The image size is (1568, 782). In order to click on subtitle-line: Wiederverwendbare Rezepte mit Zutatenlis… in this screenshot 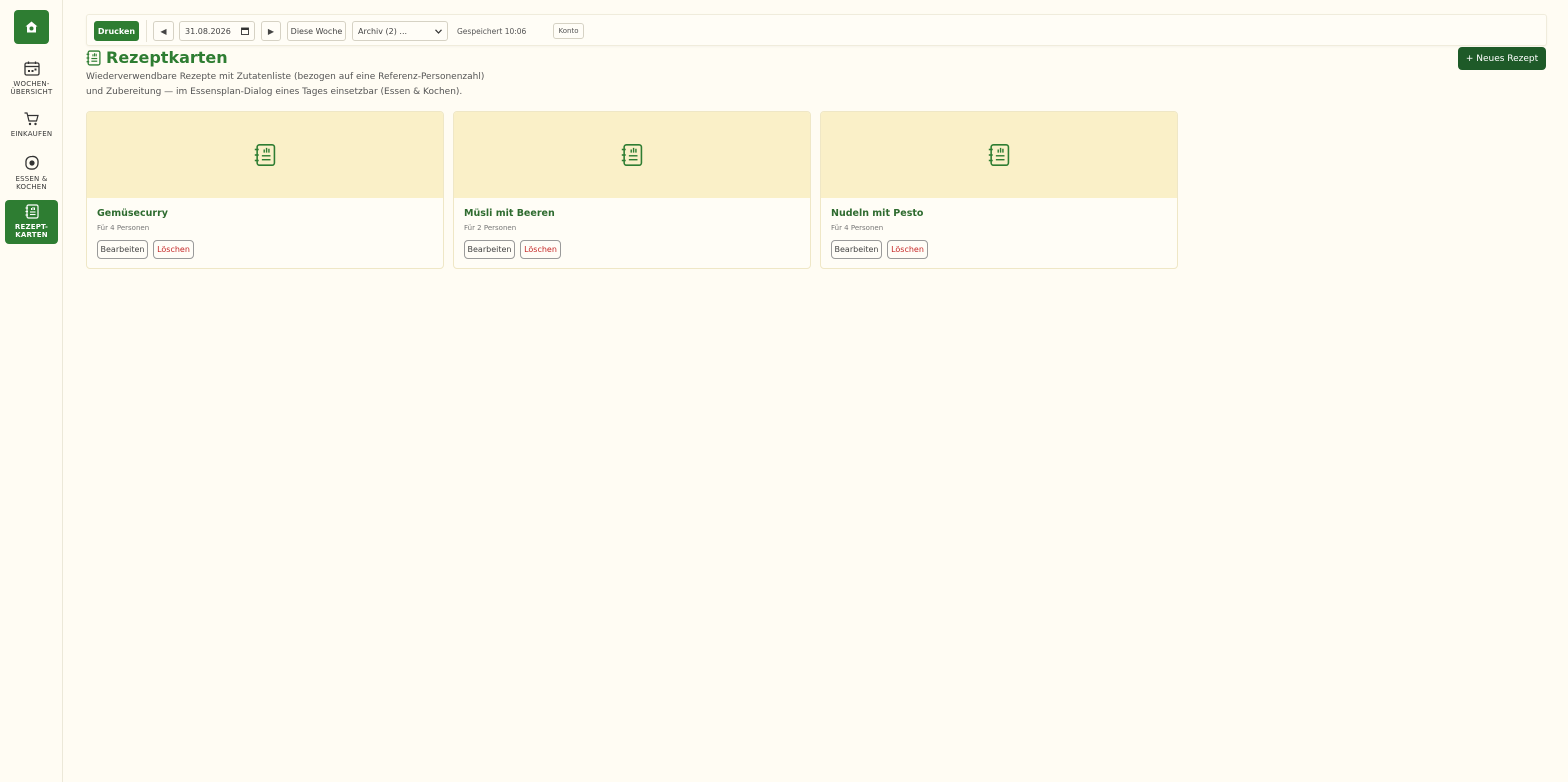, I will do `click(285, 77)`.